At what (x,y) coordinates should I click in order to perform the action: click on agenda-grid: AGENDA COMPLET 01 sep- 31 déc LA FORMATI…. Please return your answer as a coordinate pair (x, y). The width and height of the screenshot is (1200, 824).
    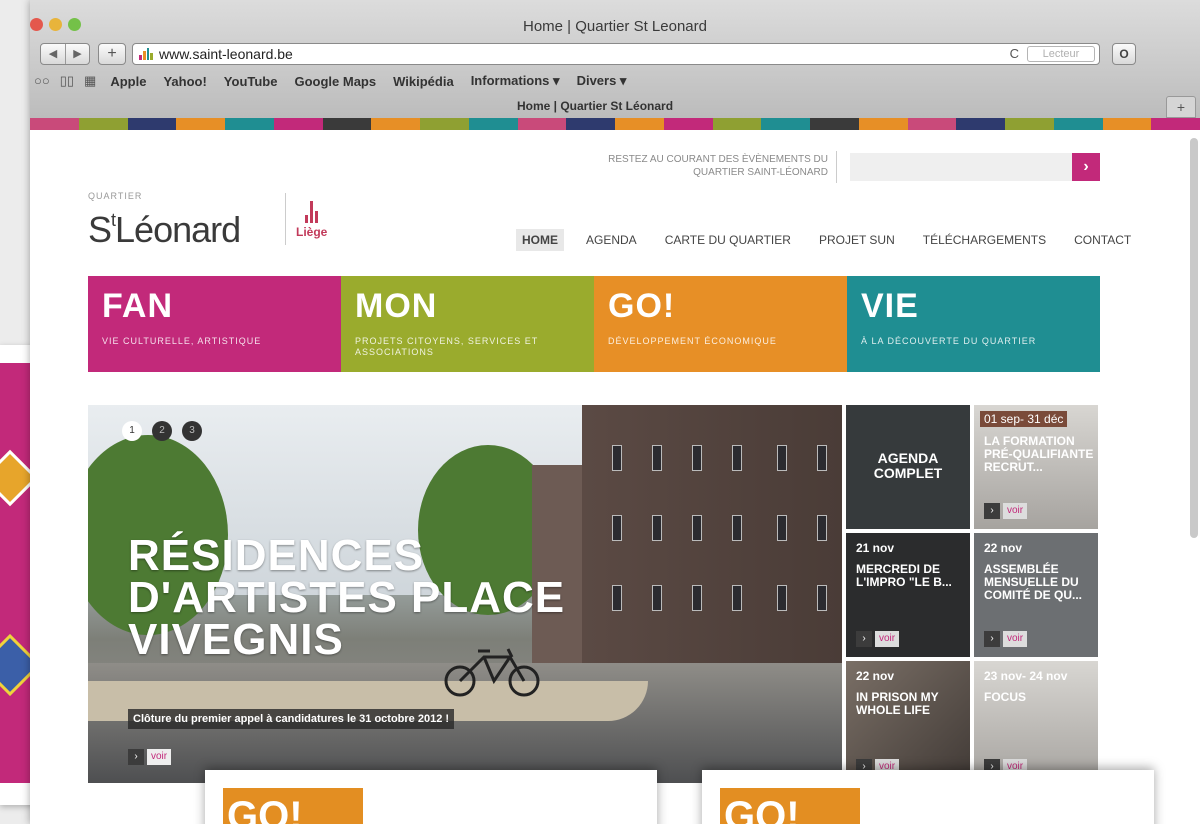
    Looking at the image, I should click on (973, 596).